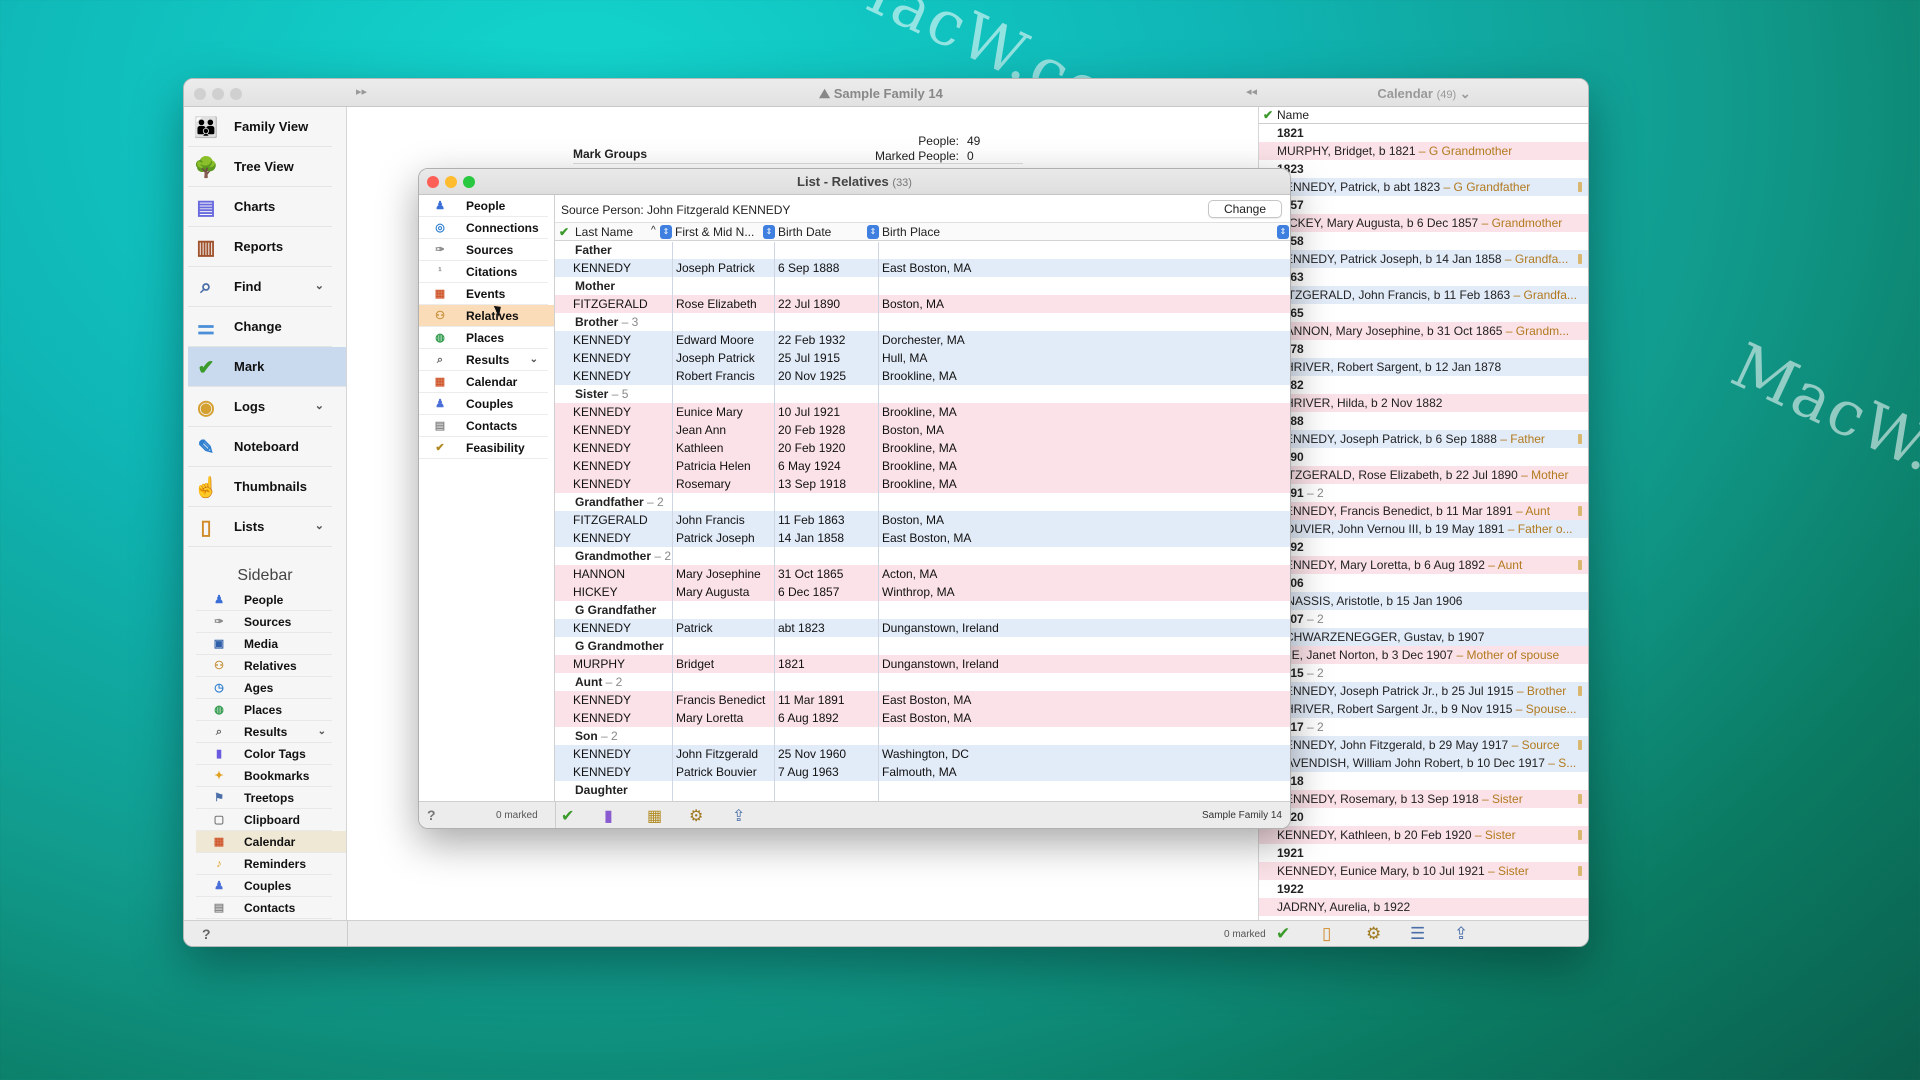  I want to click on group-header: G Grandfather, so click(922, 610).